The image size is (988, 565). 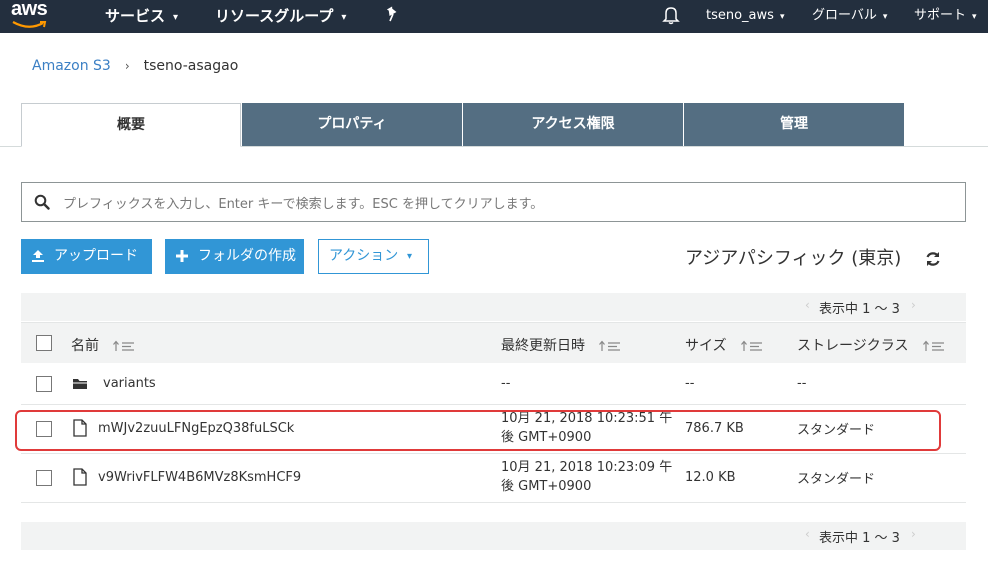 I want to click on column-size-label: サイズ, so click(x=706, y=346).